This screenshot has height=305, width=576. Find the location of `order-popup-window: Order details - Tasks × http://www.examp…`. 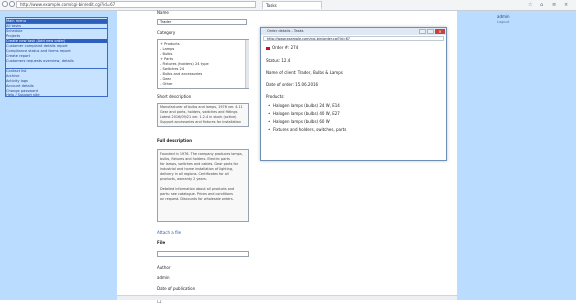

order-popup-window: Order details - Tasks × http://www.examp… is located at coordinates (353, 94).